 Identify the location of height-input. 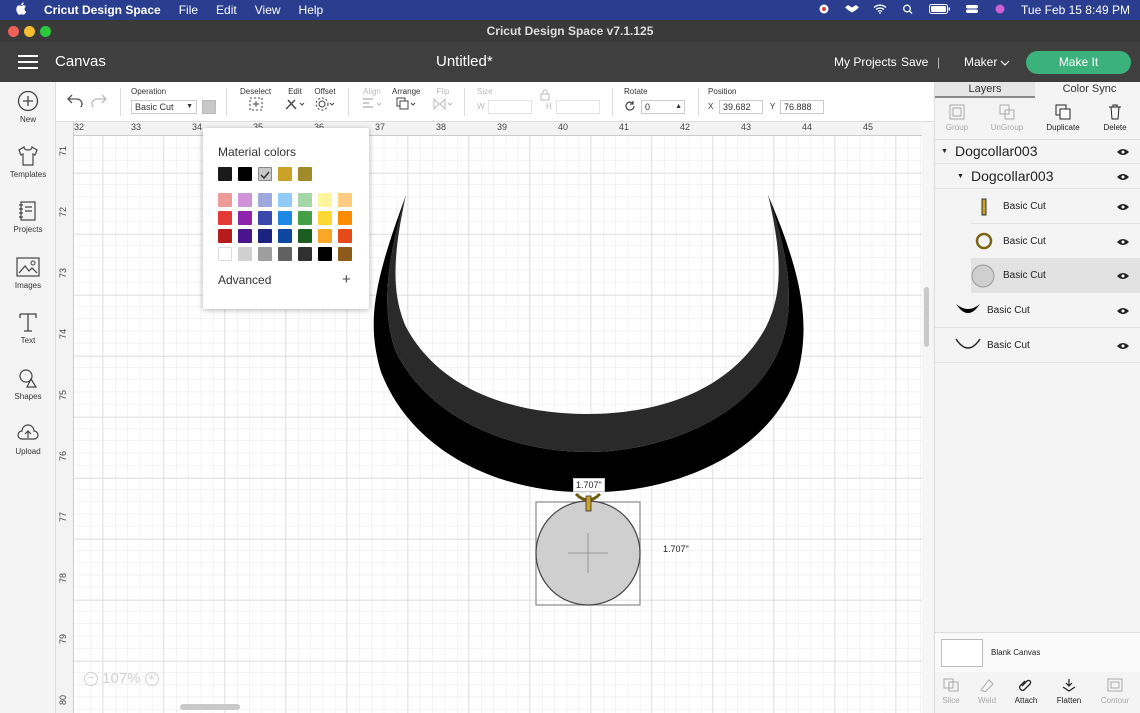
(578, 107).